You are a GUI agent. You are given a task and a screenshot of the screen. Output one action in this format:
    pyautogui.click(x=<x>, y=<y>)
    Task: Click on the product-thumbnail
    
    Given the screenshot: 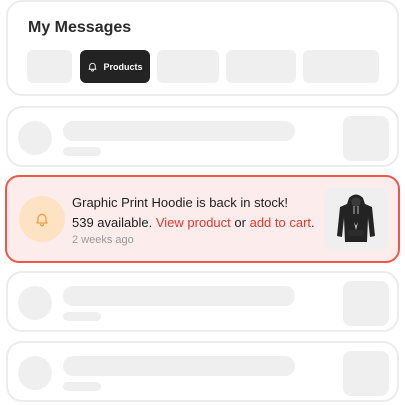 What is the action you would take?
    pyautogui.click(x=356, y=219)
    